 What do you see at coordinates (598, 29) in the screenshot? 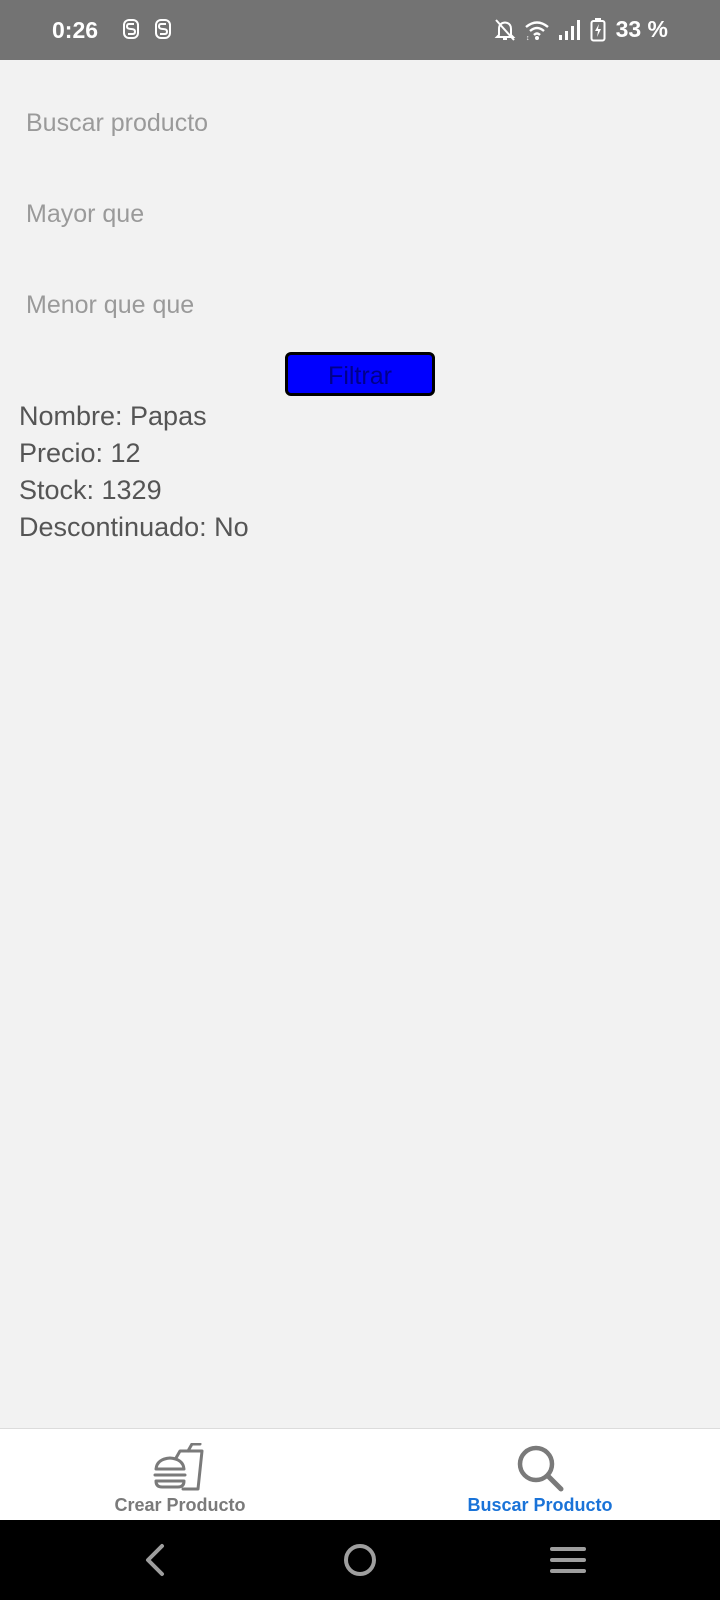
I see `battery-charging-icon` at bounding box center [598, 29].